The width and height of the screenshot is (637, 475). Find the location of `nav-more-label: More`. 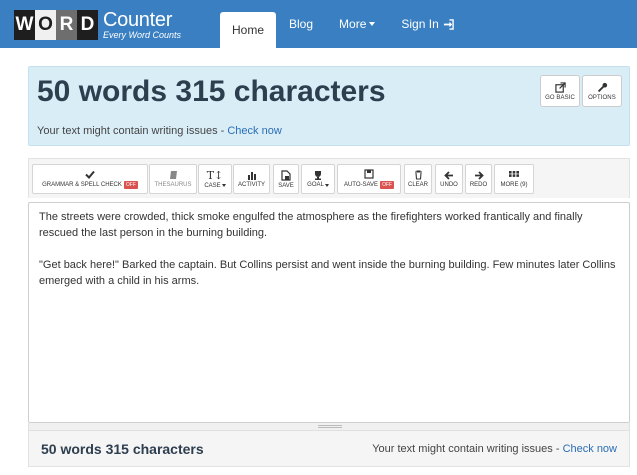

nav-more-label: More is located at coordinates (353, 24).